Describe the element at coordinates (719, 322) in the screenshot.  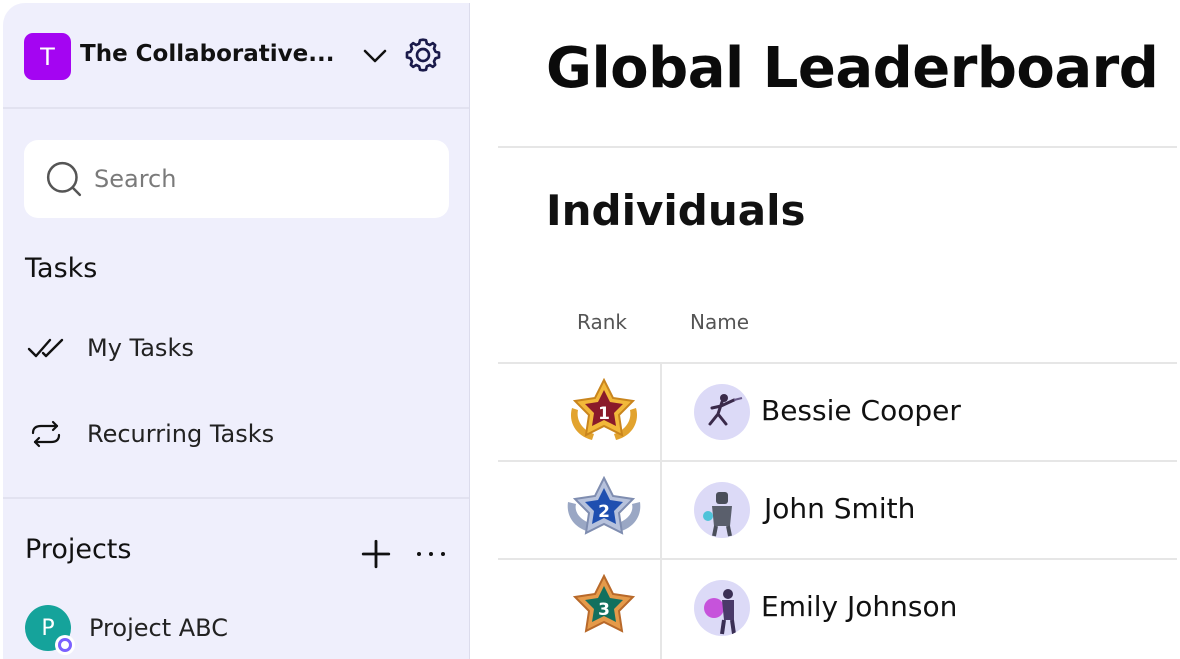
I see `column-header-name: Name` at that location.